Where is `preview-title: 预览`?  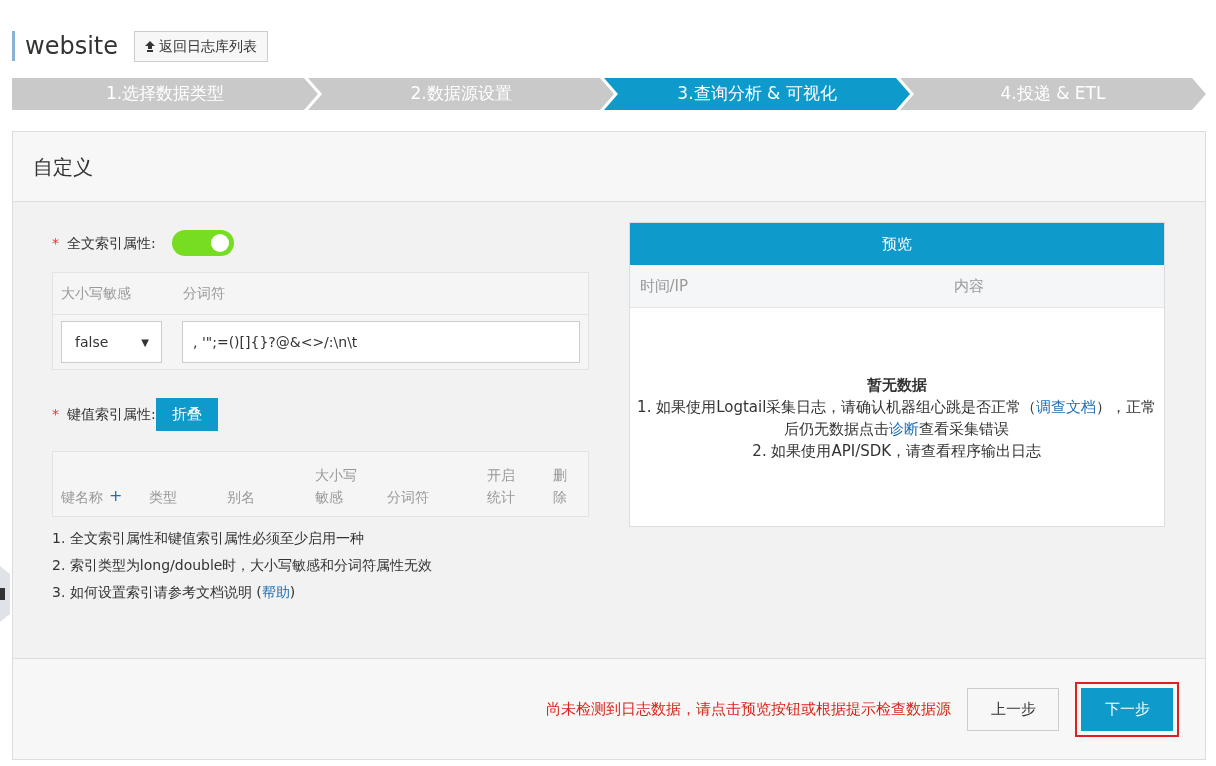 preview-title: 预览 is located at coordinates (896, 244).